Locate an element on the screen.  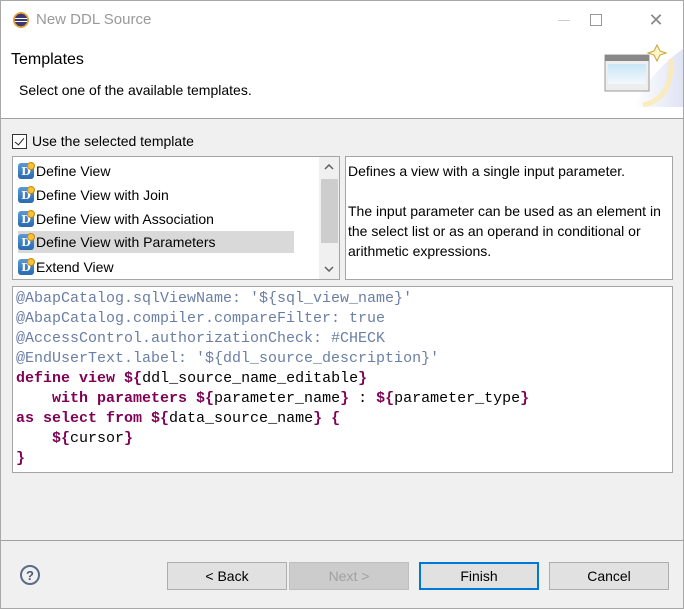
finish-button: Finish is located at coordinates (479, 576).